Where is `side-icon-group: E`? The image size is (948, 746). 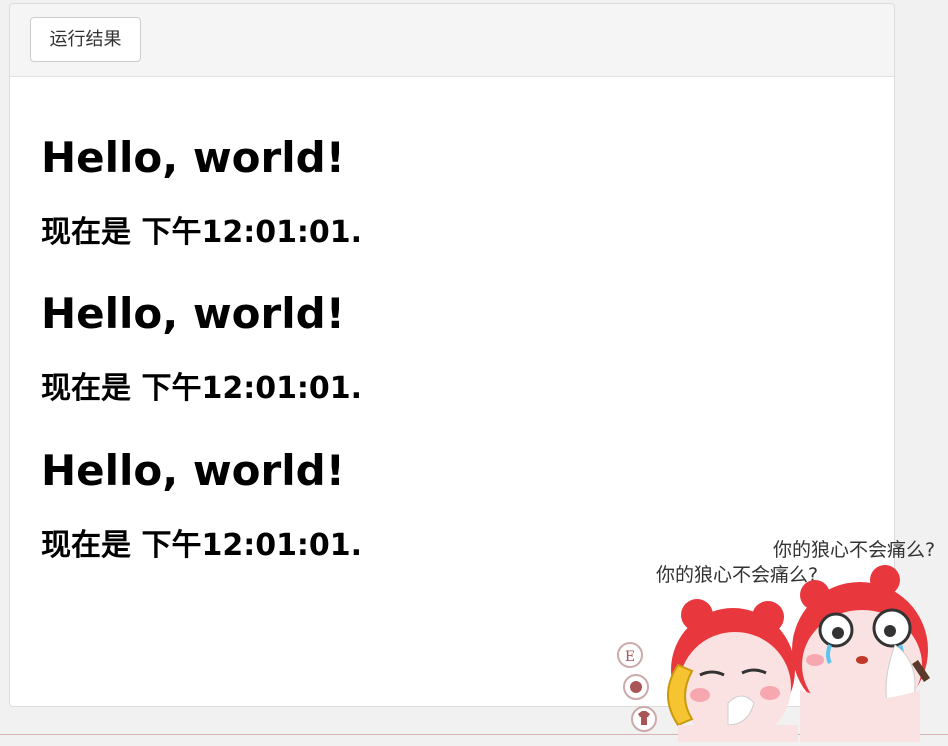
side-icon-group: E is located at coordinates (637, 687).